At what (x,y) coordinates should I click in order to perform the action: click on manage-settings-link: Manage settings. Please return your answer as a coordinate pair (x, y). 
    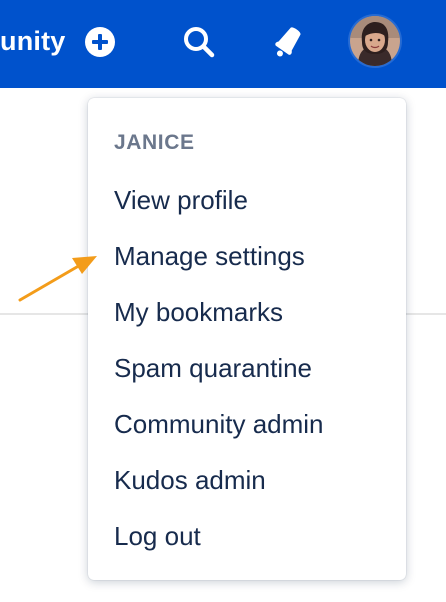
    Looking at the image, I should click on (209, 256).